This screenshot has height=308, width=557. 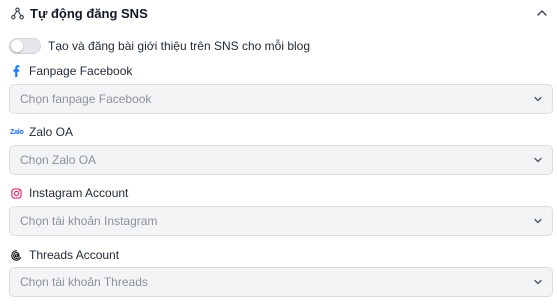 I want to click on zalo-oa-select: Chọn Zalo OA, so click(x=281, y=160).